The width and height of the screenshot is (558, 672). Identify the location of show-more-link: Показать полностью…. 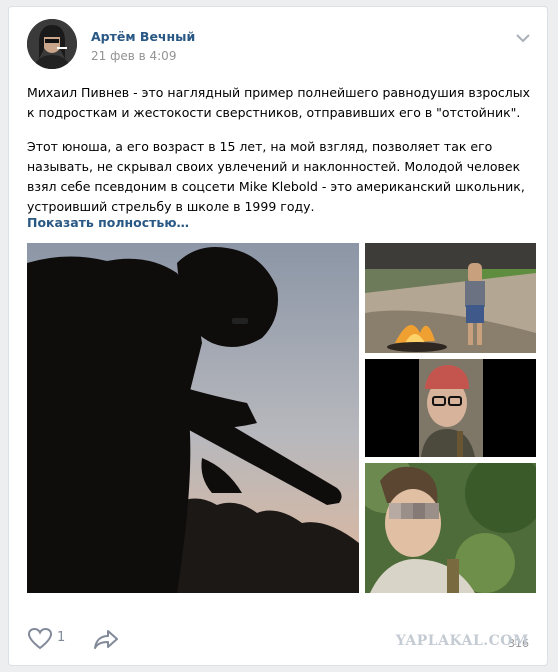
(108, 222).